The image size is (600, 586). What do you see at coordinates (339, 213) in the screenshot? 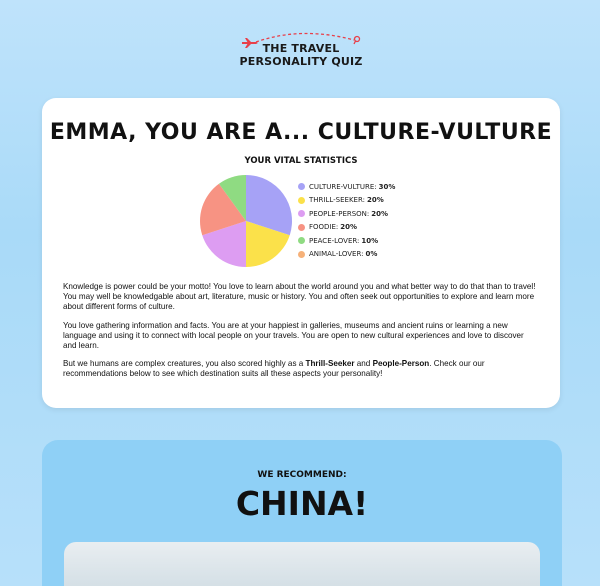
I see `legend-label: PEOPLE-PERSON:` at bounding box center [339, 213].